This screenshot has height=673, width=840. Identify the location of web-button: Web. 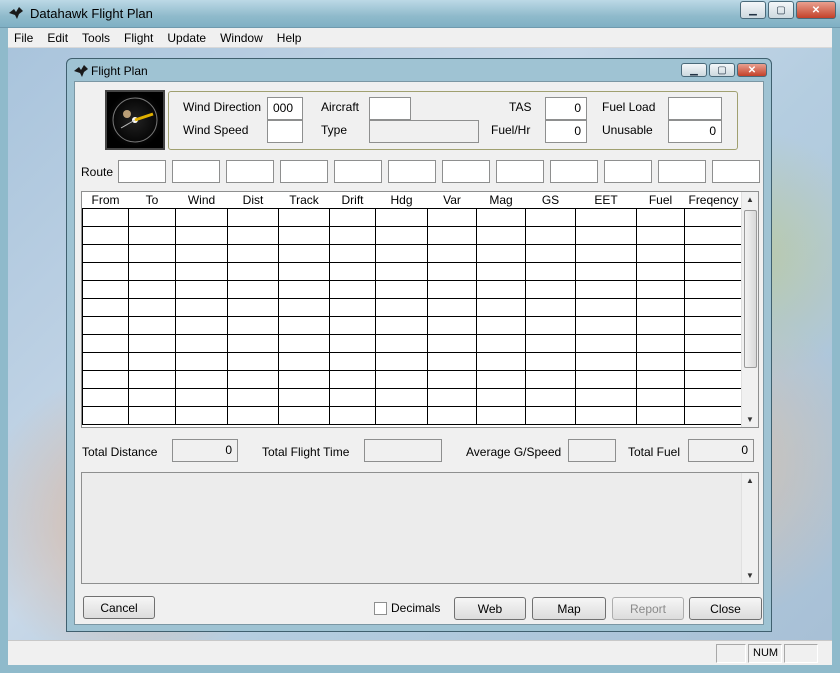
(490, 608).